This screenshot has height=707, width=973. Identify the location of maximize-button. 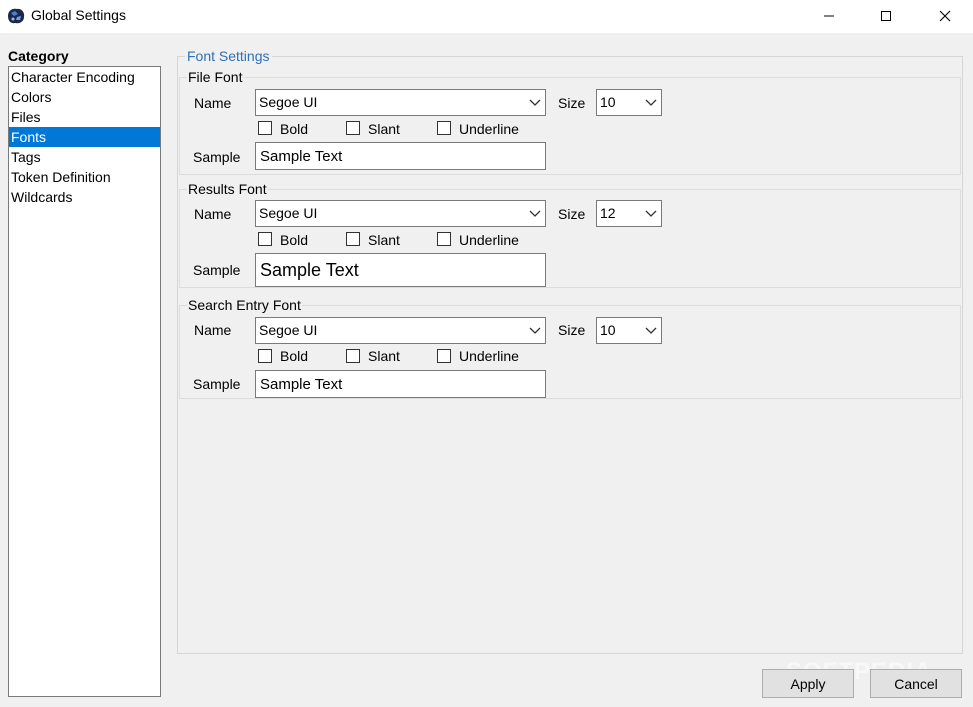
(886, 16).